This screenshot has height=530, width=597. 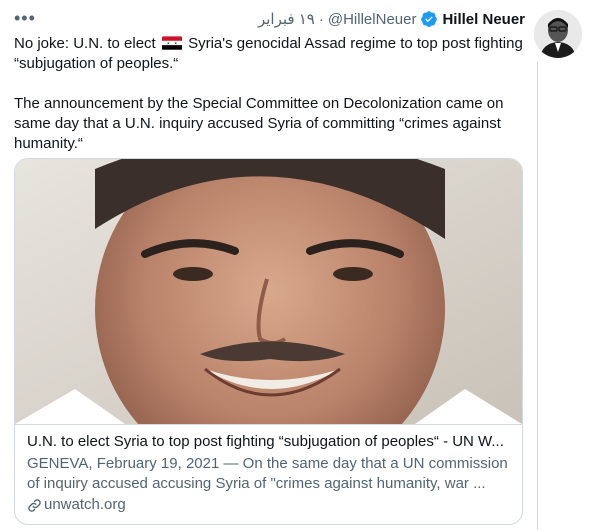 I want to click on author-display-name: Hillel Neuer, so click(x=483, y=19).